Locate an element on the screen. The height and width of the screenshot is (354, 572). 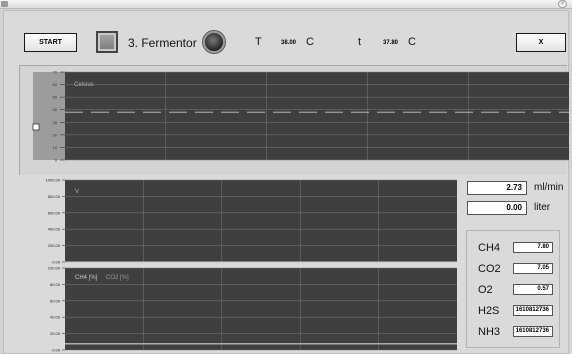
gas-label-ch4: CH4 is located at coordinates (489, 248).